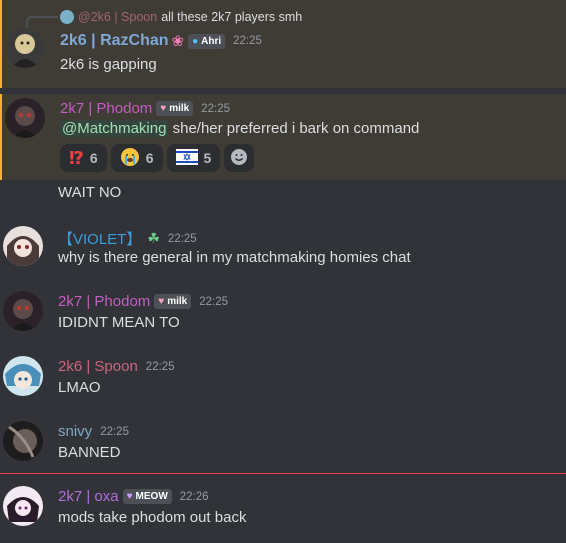 The image size is (566, 543). What do you see at coordinates (153, 238) in the screenshot?
I see `clover-icon: ☘` at bounding box center [153, 238].